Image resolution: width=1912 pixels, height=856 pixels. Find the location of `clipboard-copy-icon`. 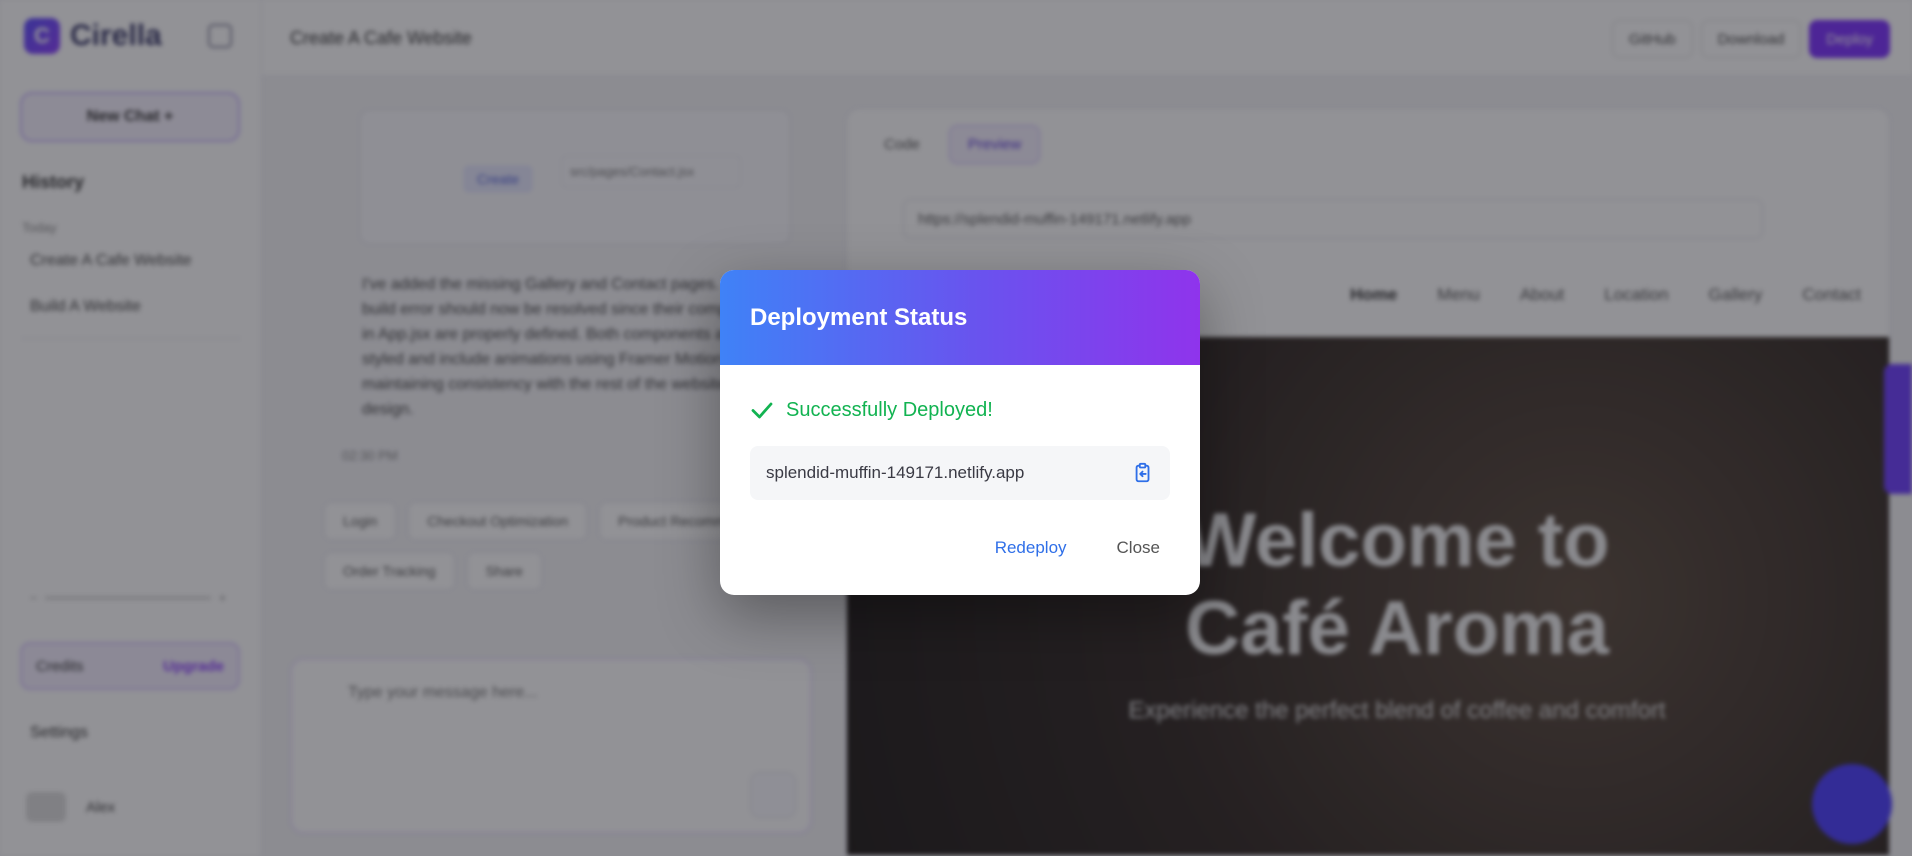

clipboard-copy-icon is located at coordinates (1143, 473).